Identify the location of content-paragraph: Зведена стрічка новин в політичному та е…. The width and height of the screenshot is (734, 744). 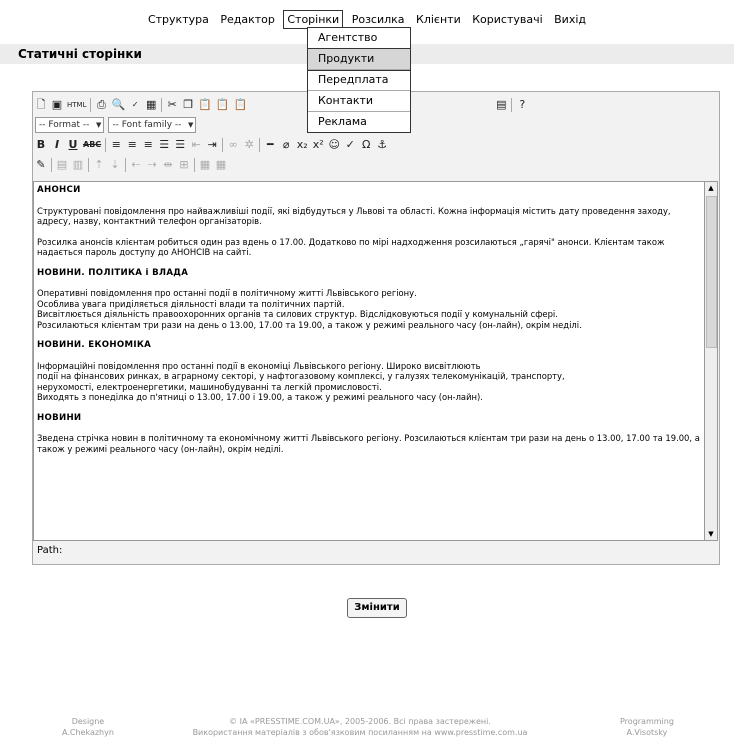
(368, 443).